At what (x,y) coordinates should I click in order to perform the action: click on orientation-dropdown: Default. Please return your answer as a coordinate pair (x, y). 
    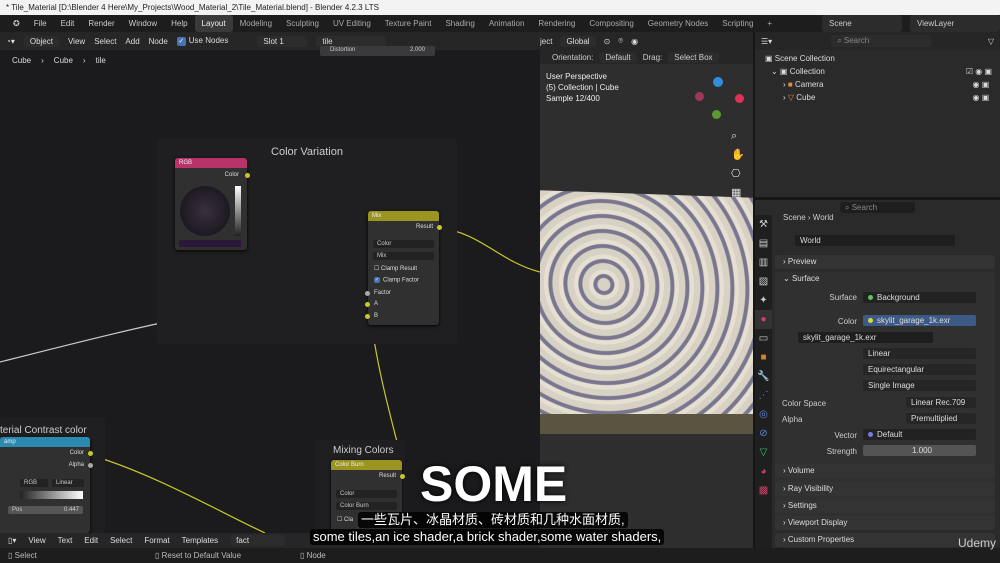
    Looking at the image, I should click on (618, 57).